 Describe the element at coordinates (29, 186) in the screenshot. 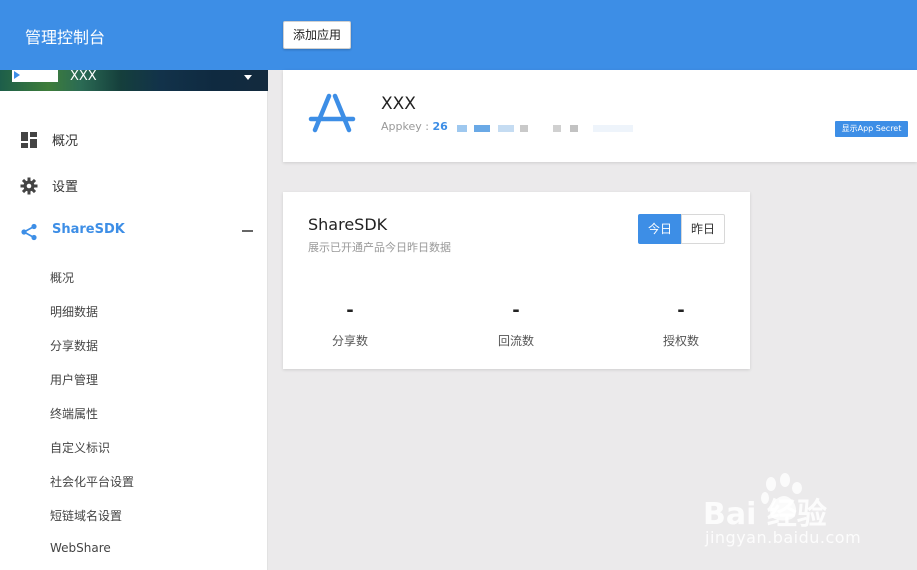

I see `gear-icon` at that location.